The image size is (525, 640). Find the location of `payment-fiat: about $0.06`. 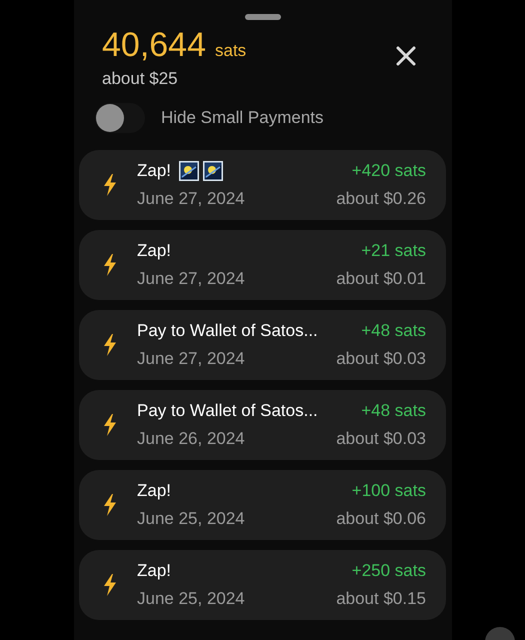

payment-fiat: about $0.06 is located at coordinates (381, 519).